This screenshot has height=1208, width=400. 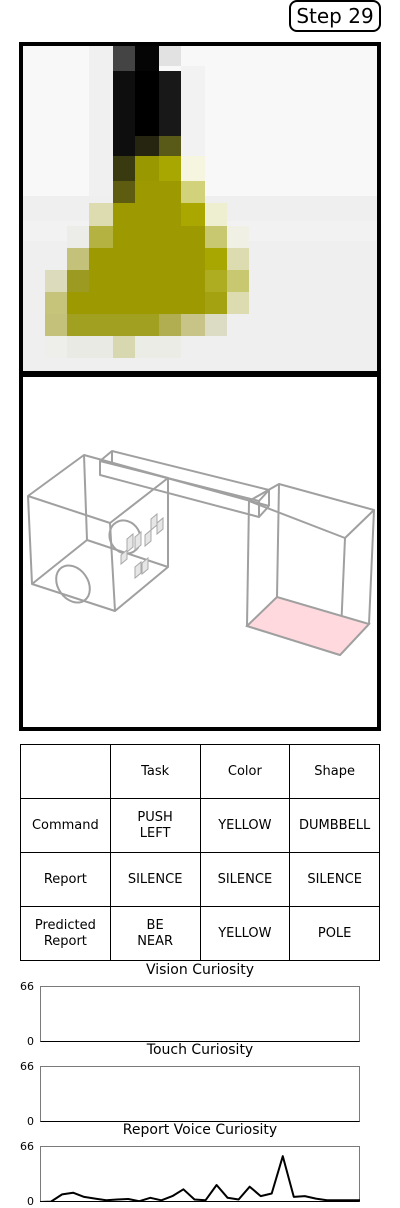 What do you see at coordinates (155, 771) in the screenshot?
I see `header-cell: Task` at bounding box center [155, 771].